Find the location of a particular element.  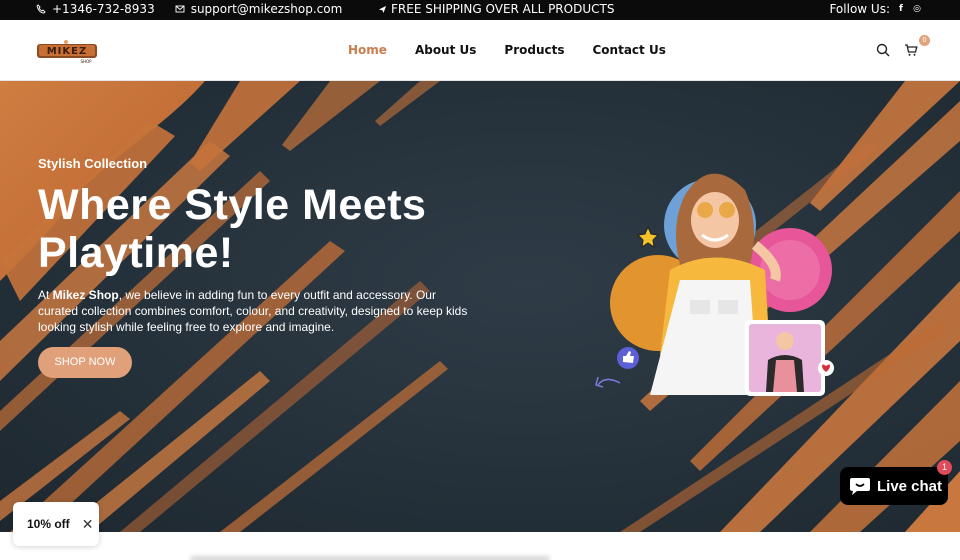

phone-number: +1346-732-8933 is located at coordinates (103, 9).